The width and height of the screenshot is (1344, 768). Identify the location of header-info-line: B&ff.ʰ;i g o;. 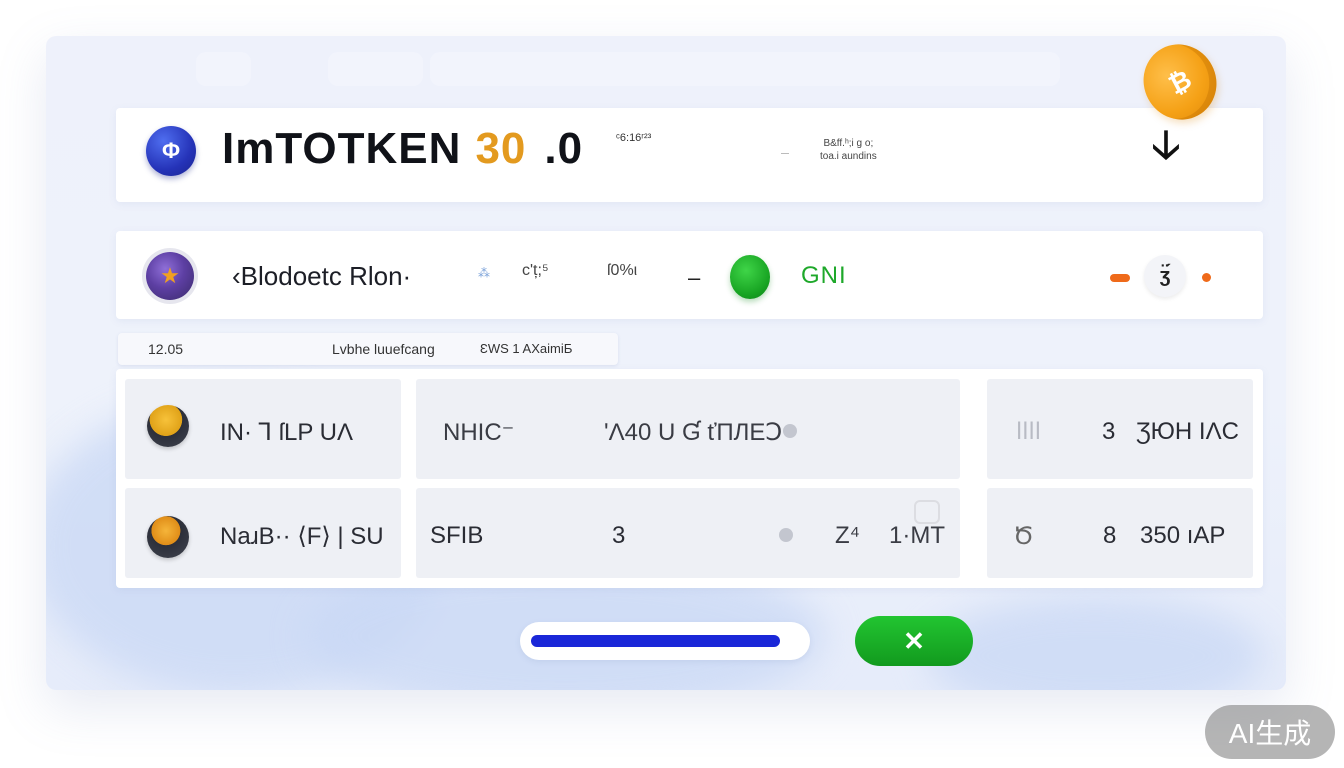
(848, 143).